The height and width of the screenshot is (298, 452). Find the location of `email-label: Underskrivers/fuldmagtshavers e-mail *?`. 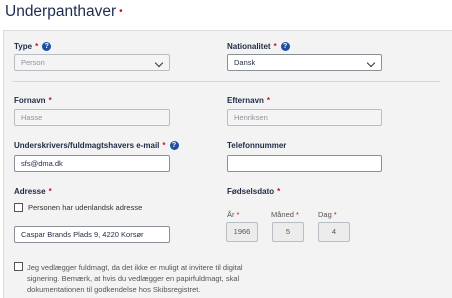

email-label: Underskrivers/fuldmagtshavers e-mail *? is located at coordinates (96, 145).